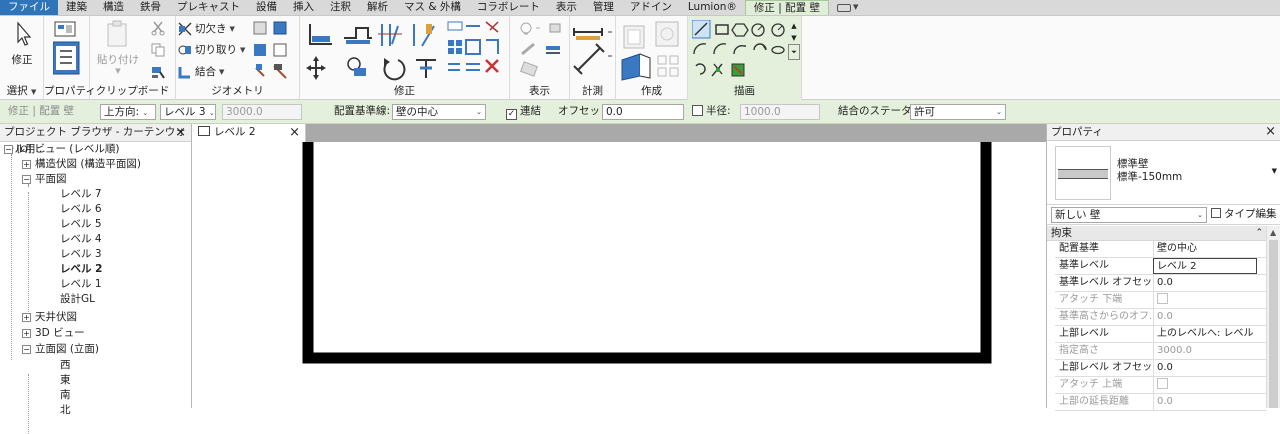 The image size is (1280, 434). What do you see at coordinates (303, 7) in the screenshot?
I see `menu-insert: 挿入` at bounding box center [303, 7].